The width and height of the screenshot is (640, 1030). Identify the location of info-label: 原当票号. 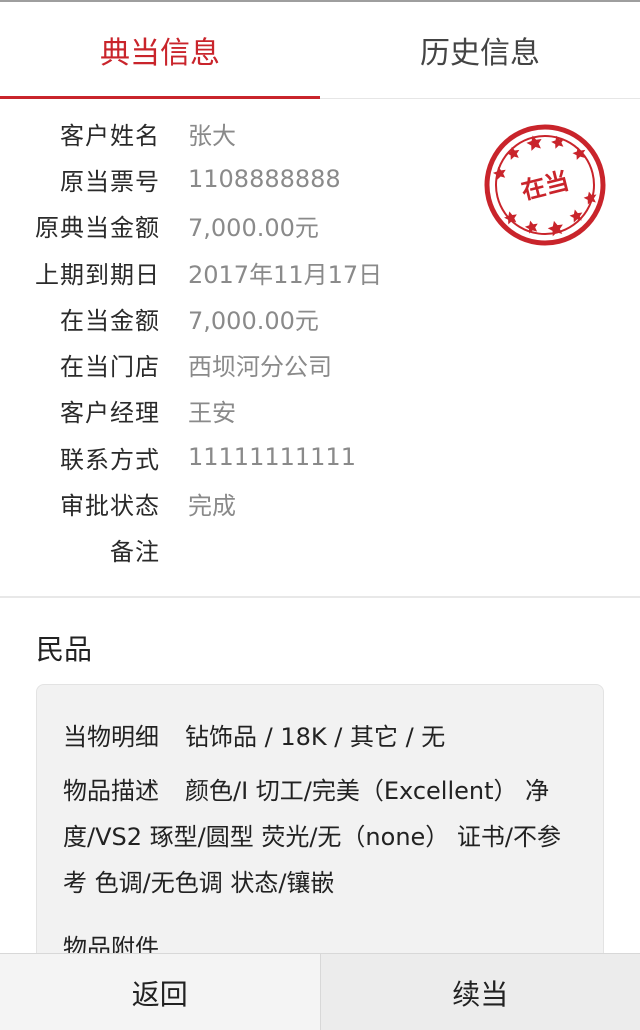
(110, 181).